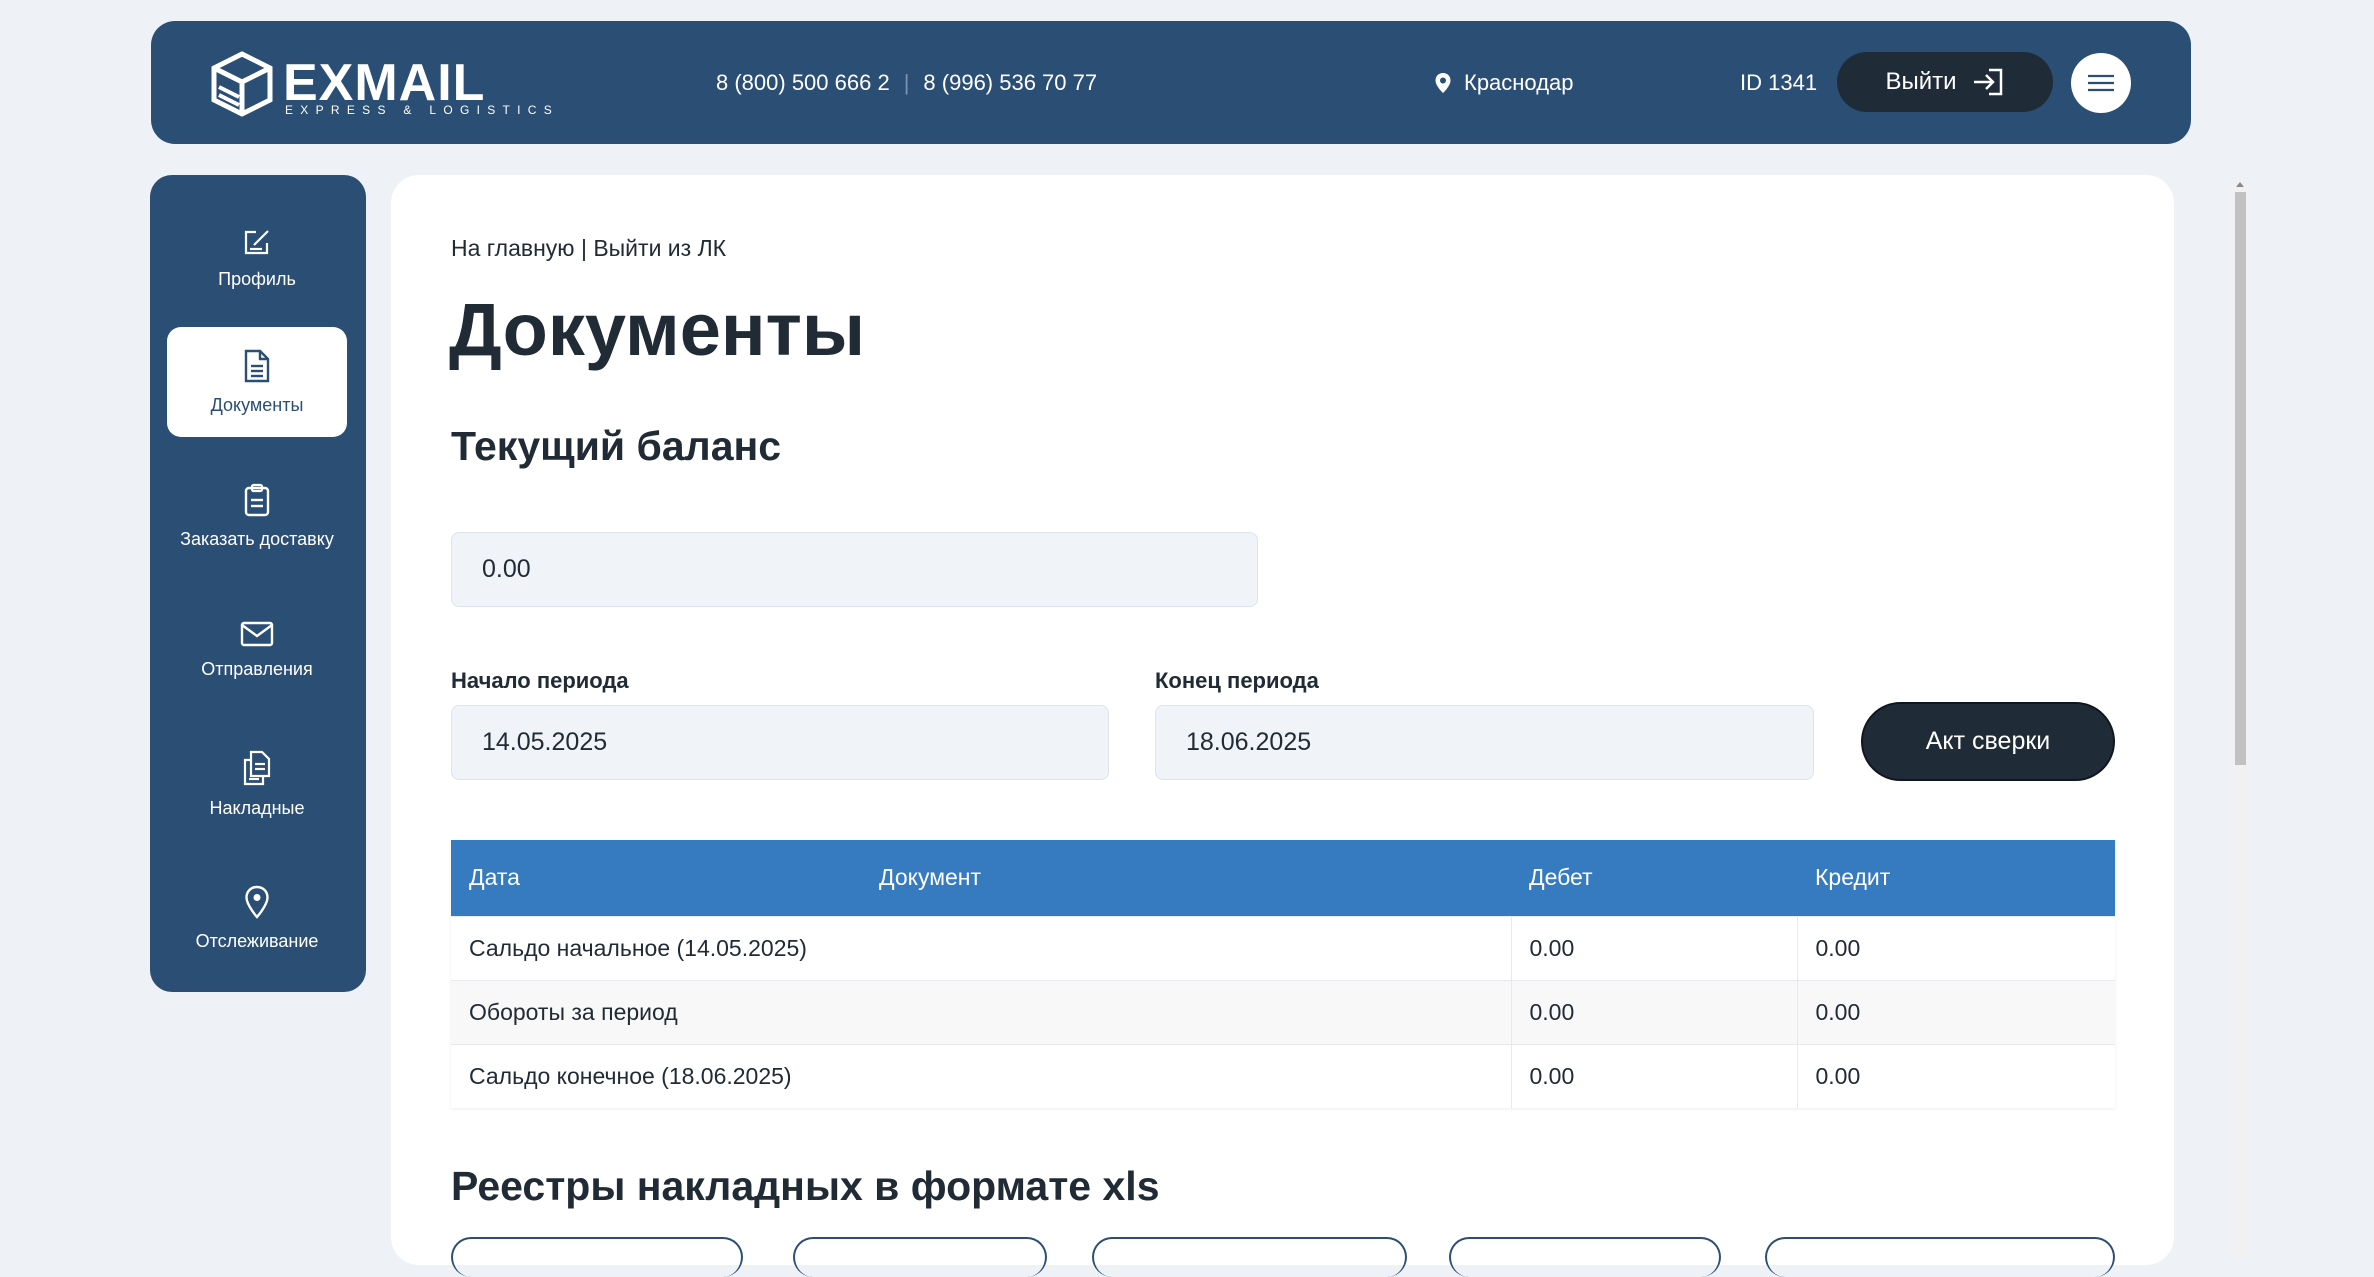 Image resolution: width=2374 pixels, height=1277 pixels. I want to click on scroll-up-arrow-icon, so click(2240, 184).